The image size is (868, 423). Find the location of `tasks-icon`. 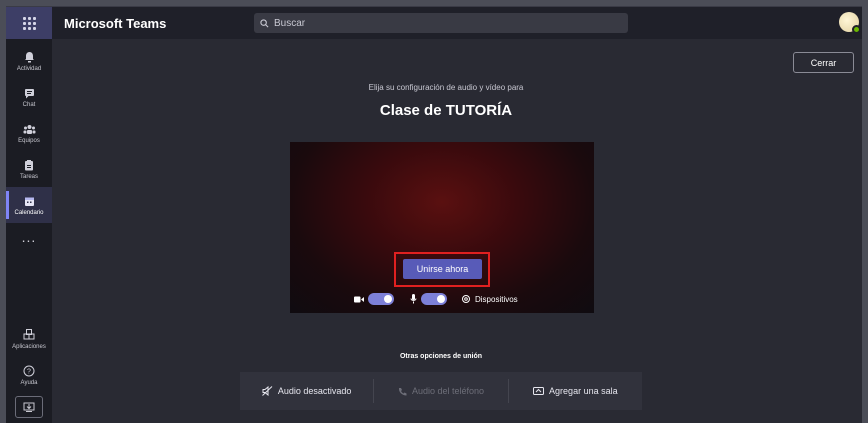

tasks-icon is located at coordinates (29, 165).